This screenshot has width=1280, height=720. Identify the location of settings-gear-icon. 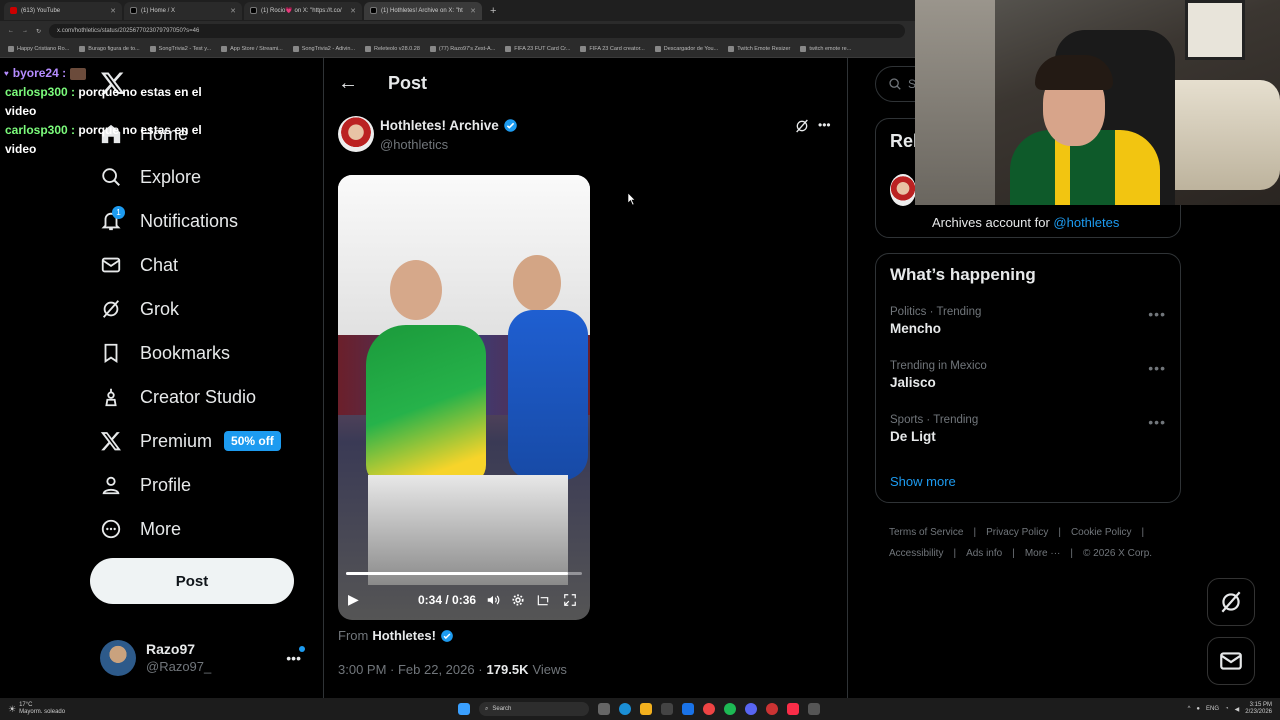
(518, 600).